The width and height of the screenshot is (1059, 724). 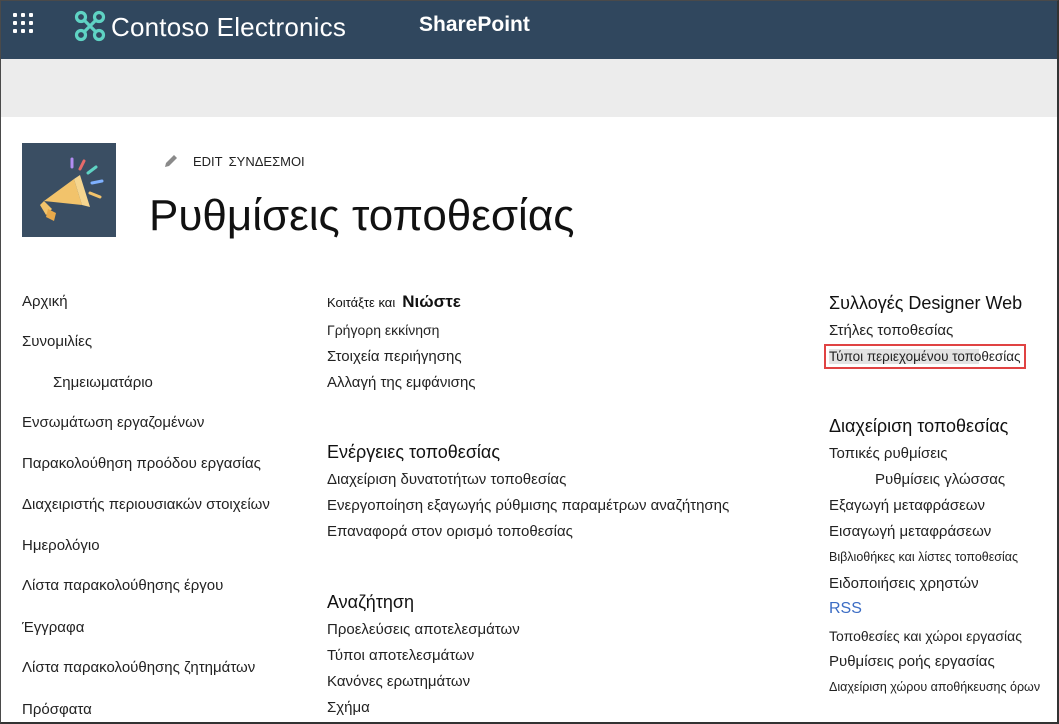 What do you see at coordinates (394, 356) in the screenshot?
I see `navigation-elements-link: Στοιχεία περιήγησης` at bounding box center [394, 356].